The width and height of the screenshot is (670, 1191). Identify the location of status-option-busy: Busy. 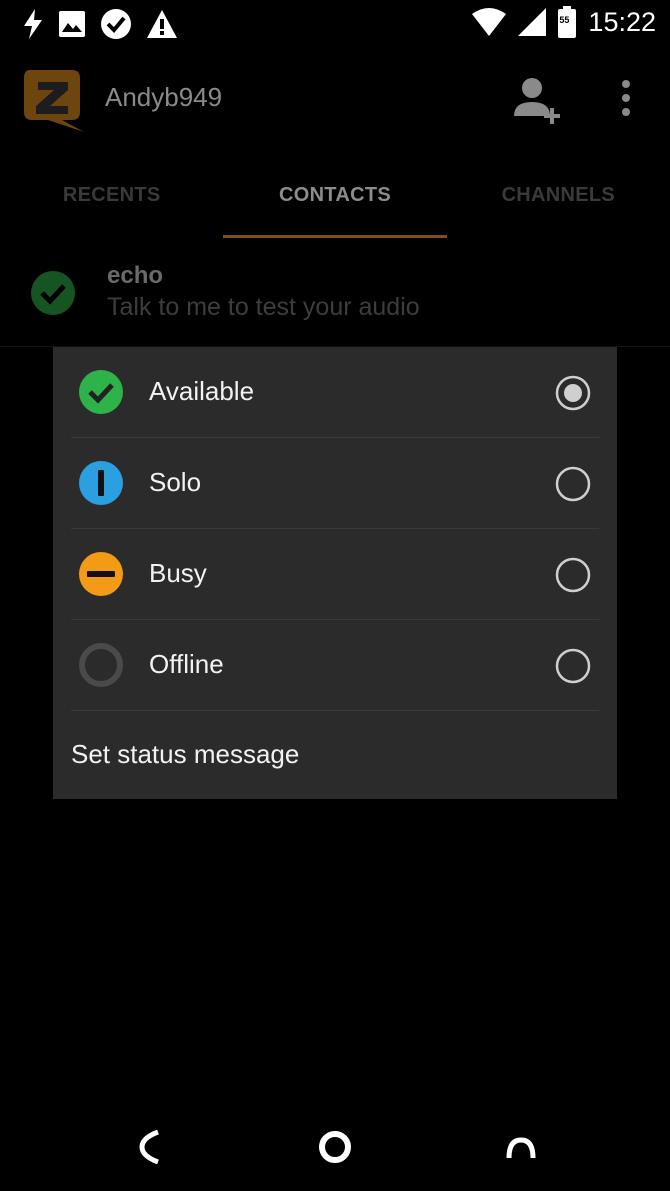
(335, 574).